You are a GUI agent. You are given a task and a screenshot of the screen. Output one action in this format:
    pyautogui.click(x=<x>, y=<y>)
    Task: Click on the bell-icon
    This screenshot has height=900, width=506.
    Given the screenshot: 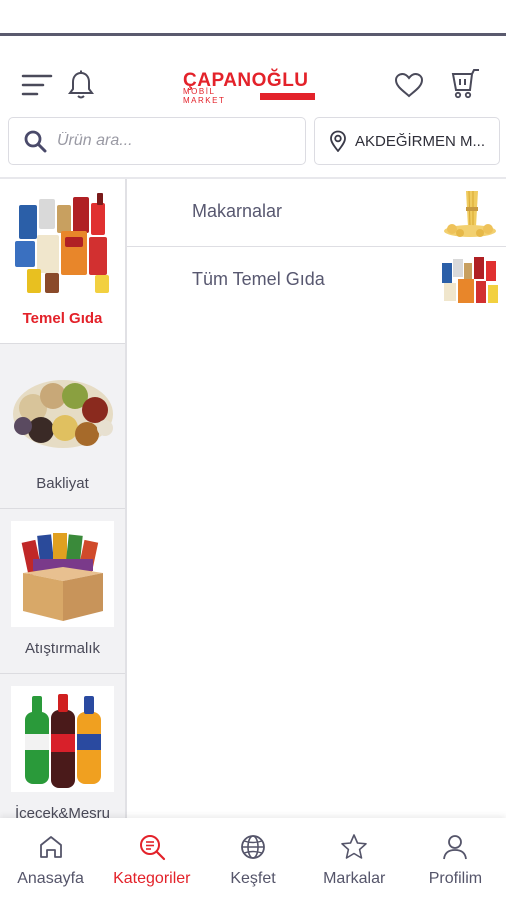 What is the action you would take?
    pyautogui.click(x=81, y=84)
    